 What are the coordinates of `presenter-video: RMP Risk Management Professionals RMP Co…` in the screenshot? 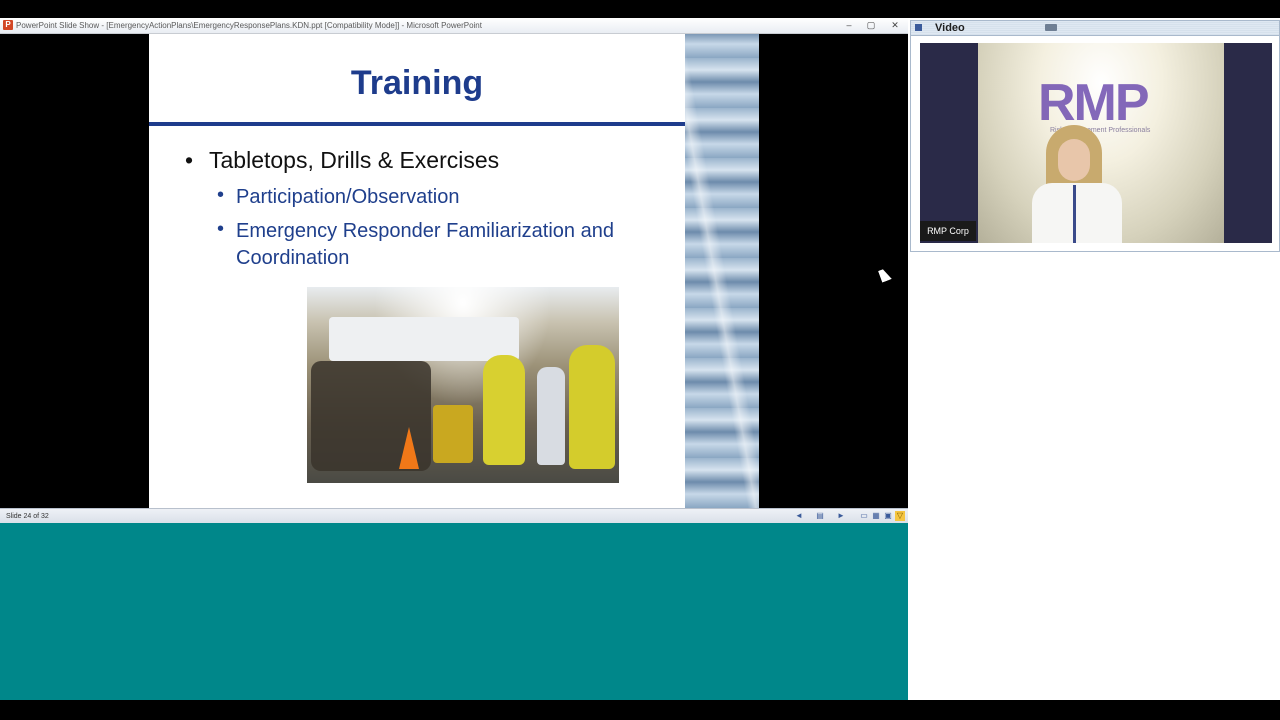 It's located at (1096, 143).